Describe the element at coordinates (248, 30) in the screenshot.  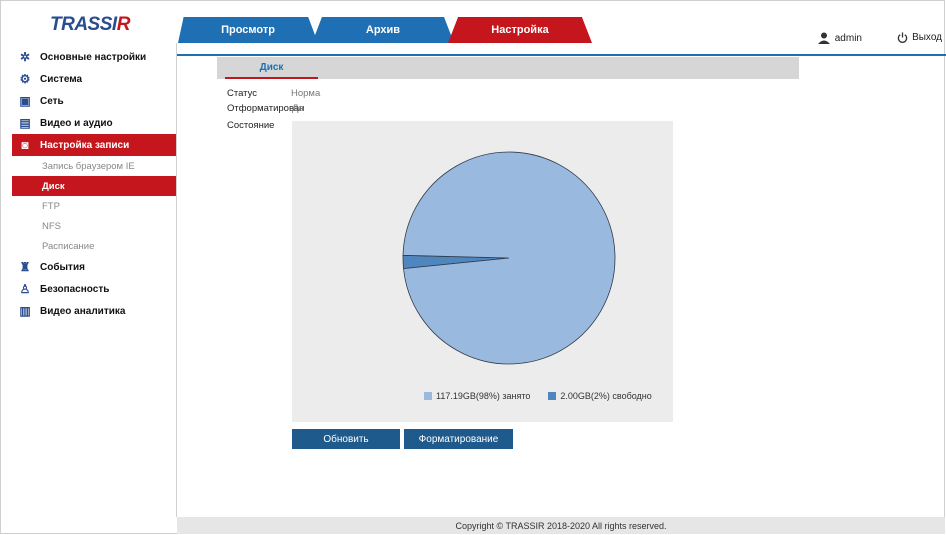
I see `tab-view: Просмотр` at that location.